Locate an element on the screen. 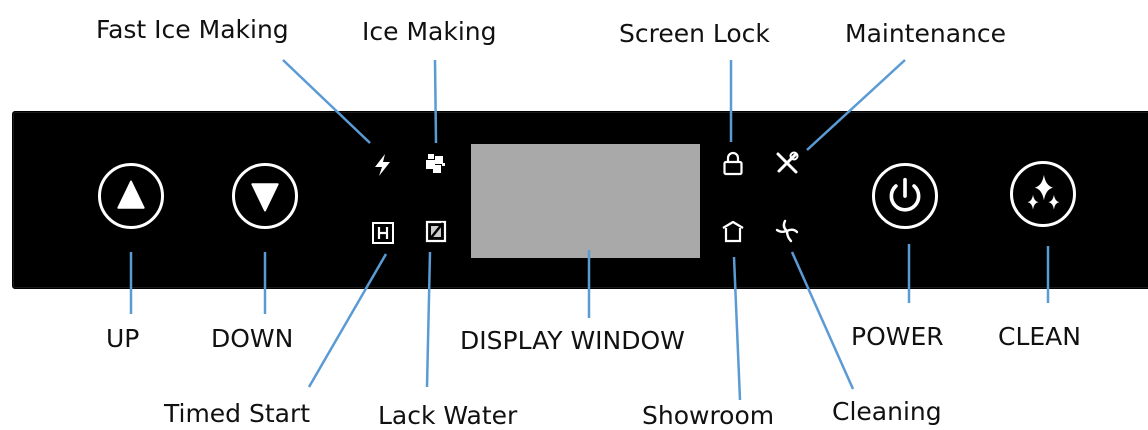  label-fast-ice-making: Fast Ice Making is located at coordinates (192, 29).